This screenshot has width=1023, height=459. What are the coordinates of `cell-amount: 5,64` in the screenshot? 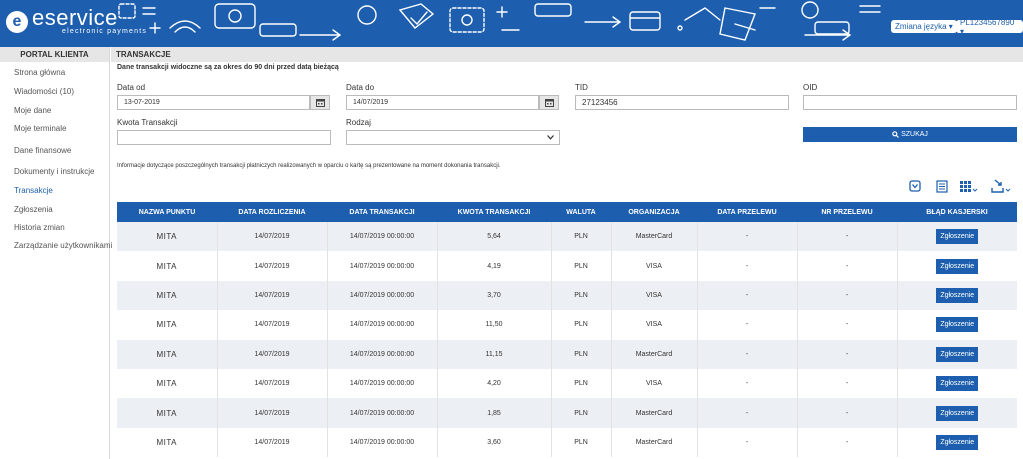 It's located at (494, 237).